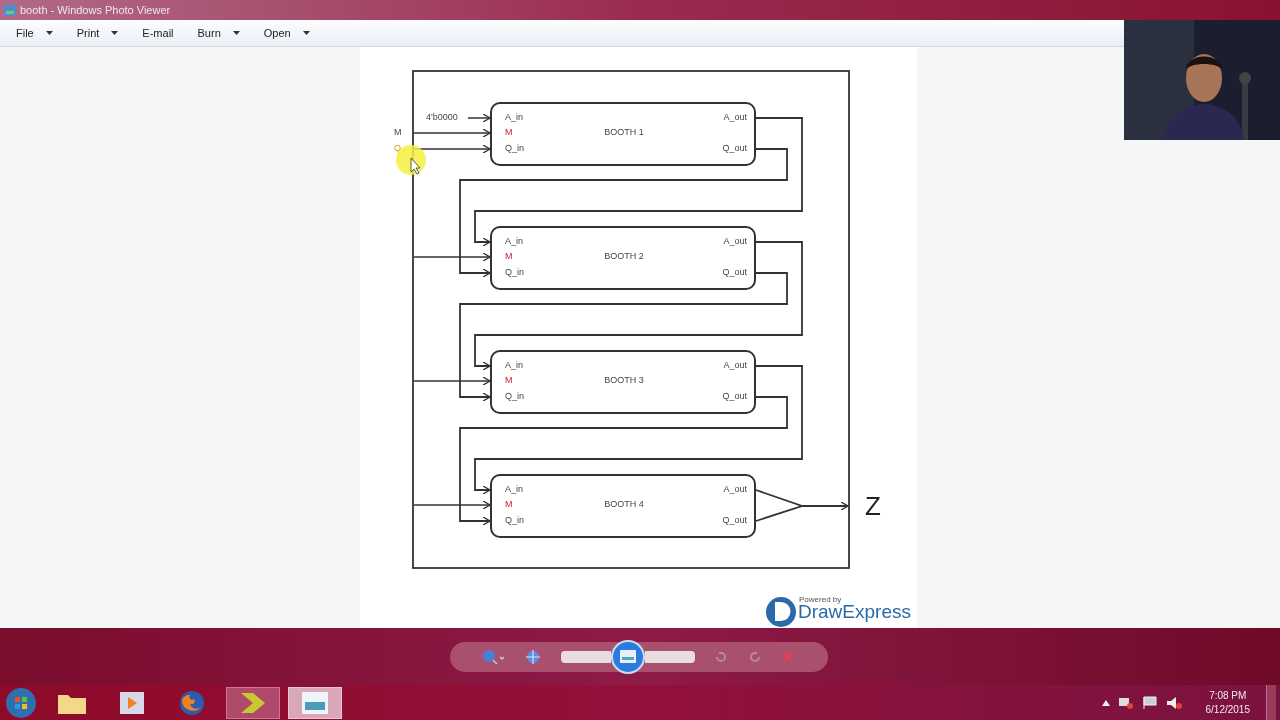  What do you see at coordinates (624, 380) in the screenshot?
I see `block-title: BOOTH 3` at bounding box center [624, 380].